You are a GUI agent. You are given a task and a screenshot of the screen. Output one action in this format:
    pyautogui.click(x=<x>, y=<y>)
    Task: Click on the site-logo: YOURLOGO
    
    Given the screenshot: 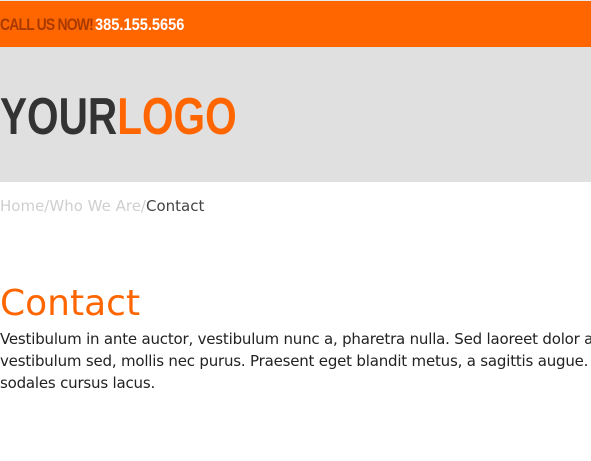 What is the action you would take?
    pyautogui.click(x=118, y=117)
    